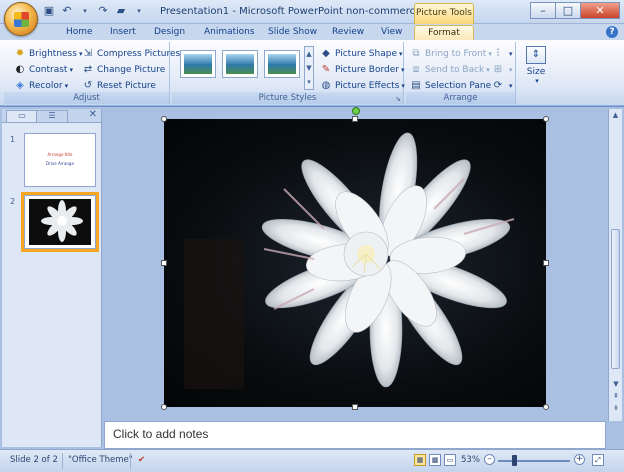 The width and height of the screenshot is (624, 472). Describe the element at coordinates (356, 111) in the screenshot. I see `rotate-handle` at that location.